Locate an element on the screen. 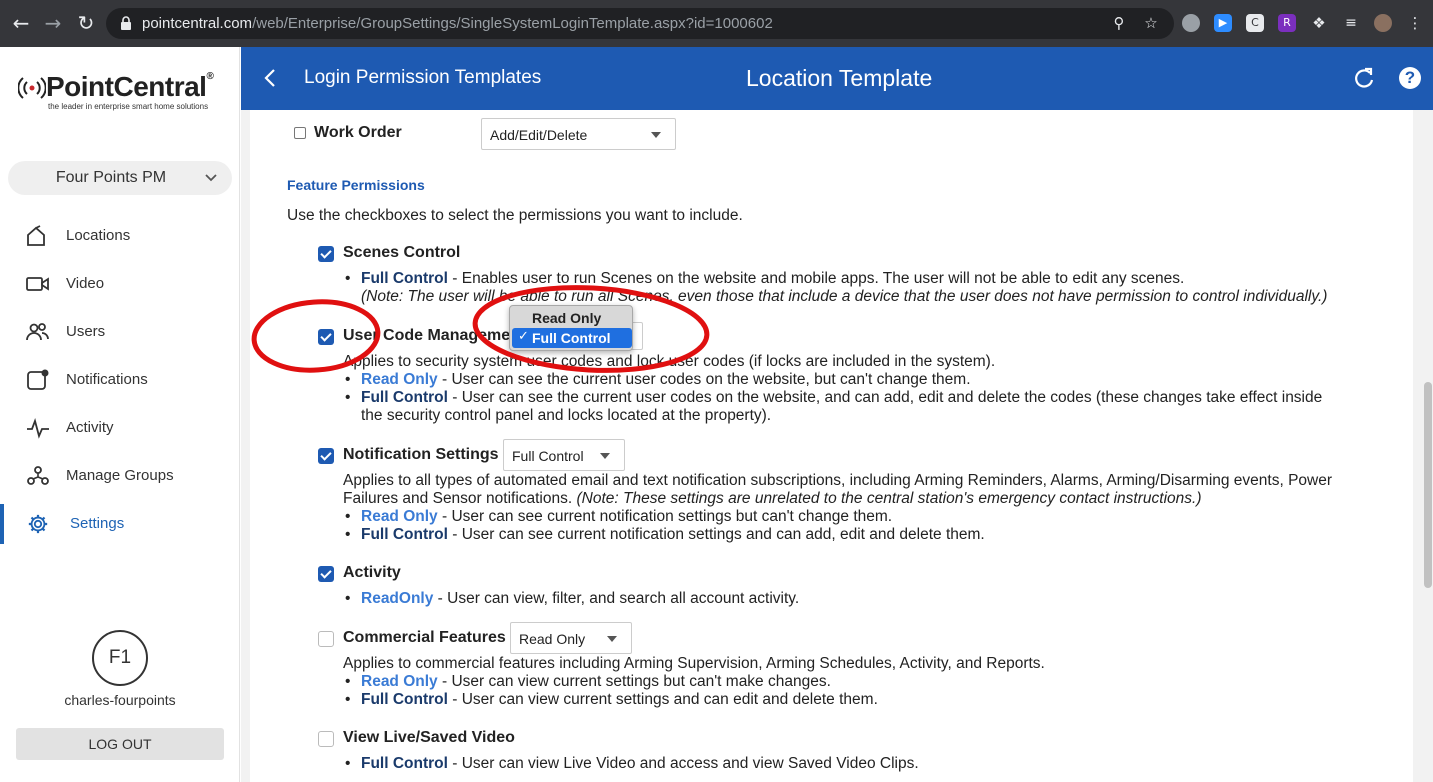  forward-arrow-icon: → is located at coordinates (53, 23).